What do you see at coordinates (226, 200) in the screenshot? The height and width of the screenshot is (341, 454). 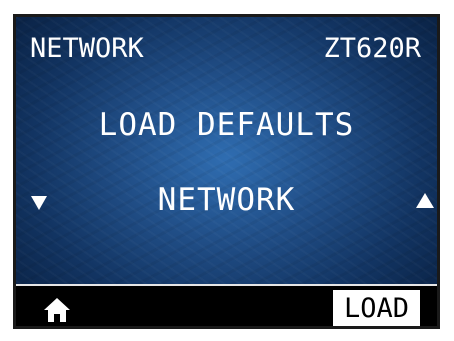 I see `menu-value: NETWORK` at bounding box center [226, 200].